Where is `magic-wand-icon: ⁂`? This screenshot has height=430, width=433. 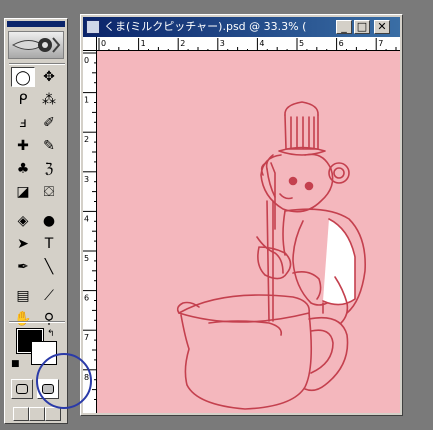
magic-wand-icon: ⁂ is located at coordinates (49, 100).